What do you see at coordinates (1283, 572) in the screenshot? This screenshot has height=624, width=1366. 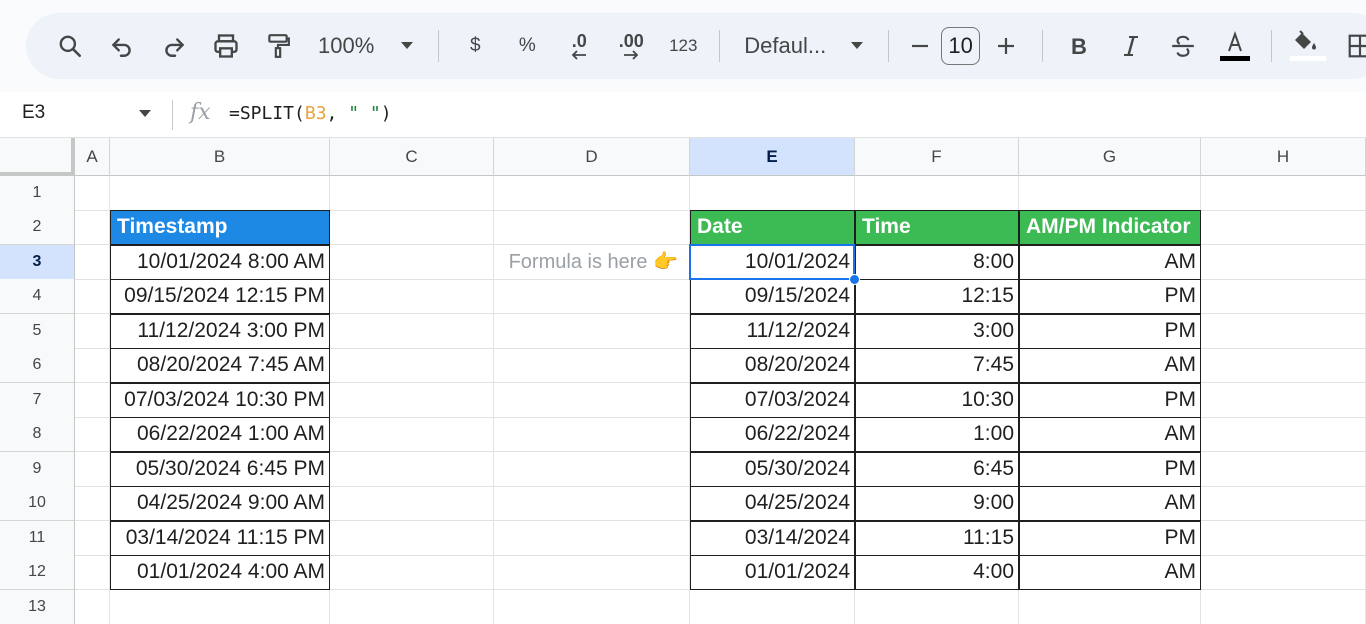 I see `cell-h12` at bounding box center [1283, 572].